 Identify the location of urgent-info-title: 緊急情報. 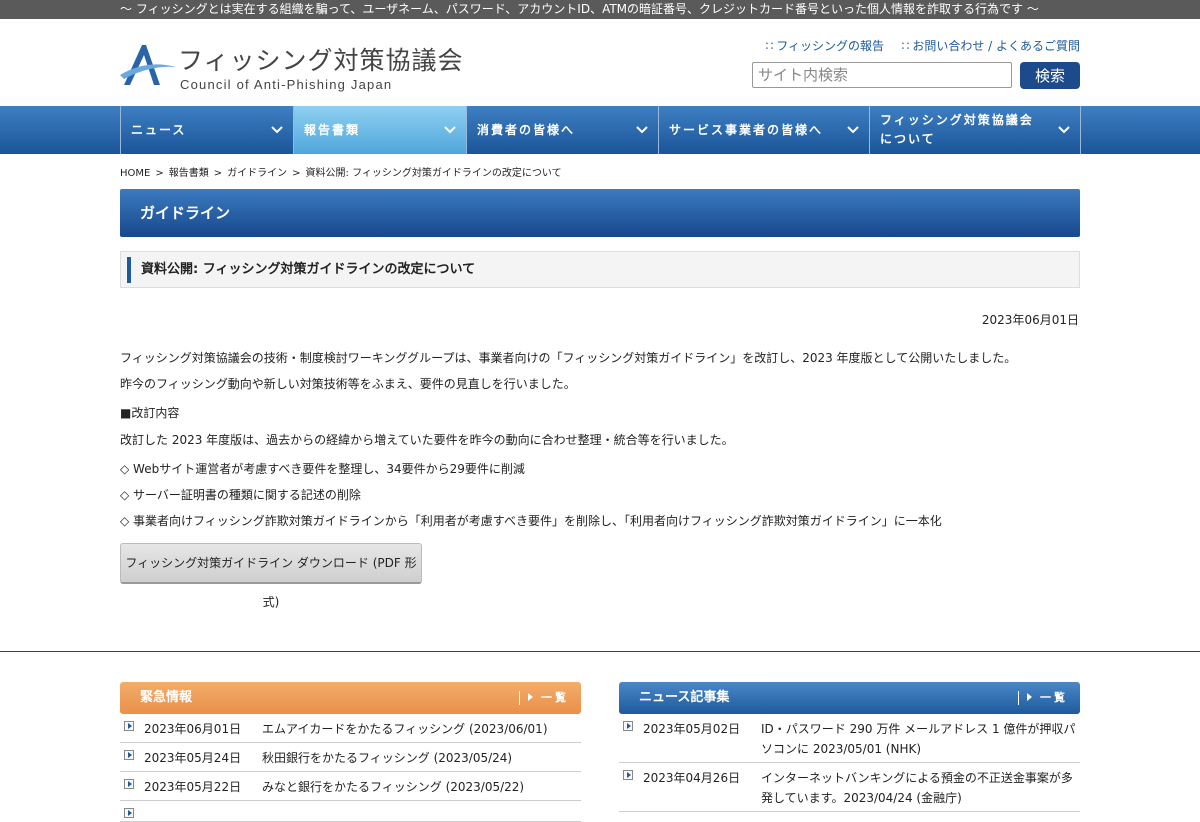
(166, 697).